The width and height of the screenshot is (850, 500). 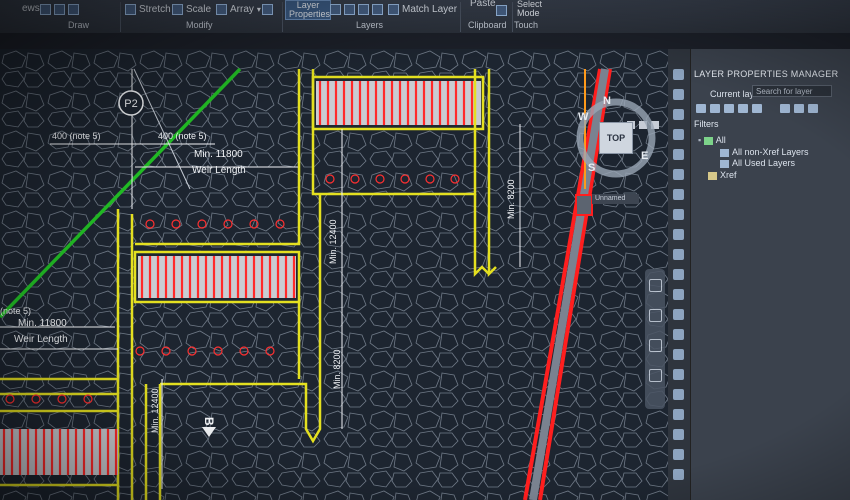 I want to click on orbit-icon, so click(x=655, y=375).